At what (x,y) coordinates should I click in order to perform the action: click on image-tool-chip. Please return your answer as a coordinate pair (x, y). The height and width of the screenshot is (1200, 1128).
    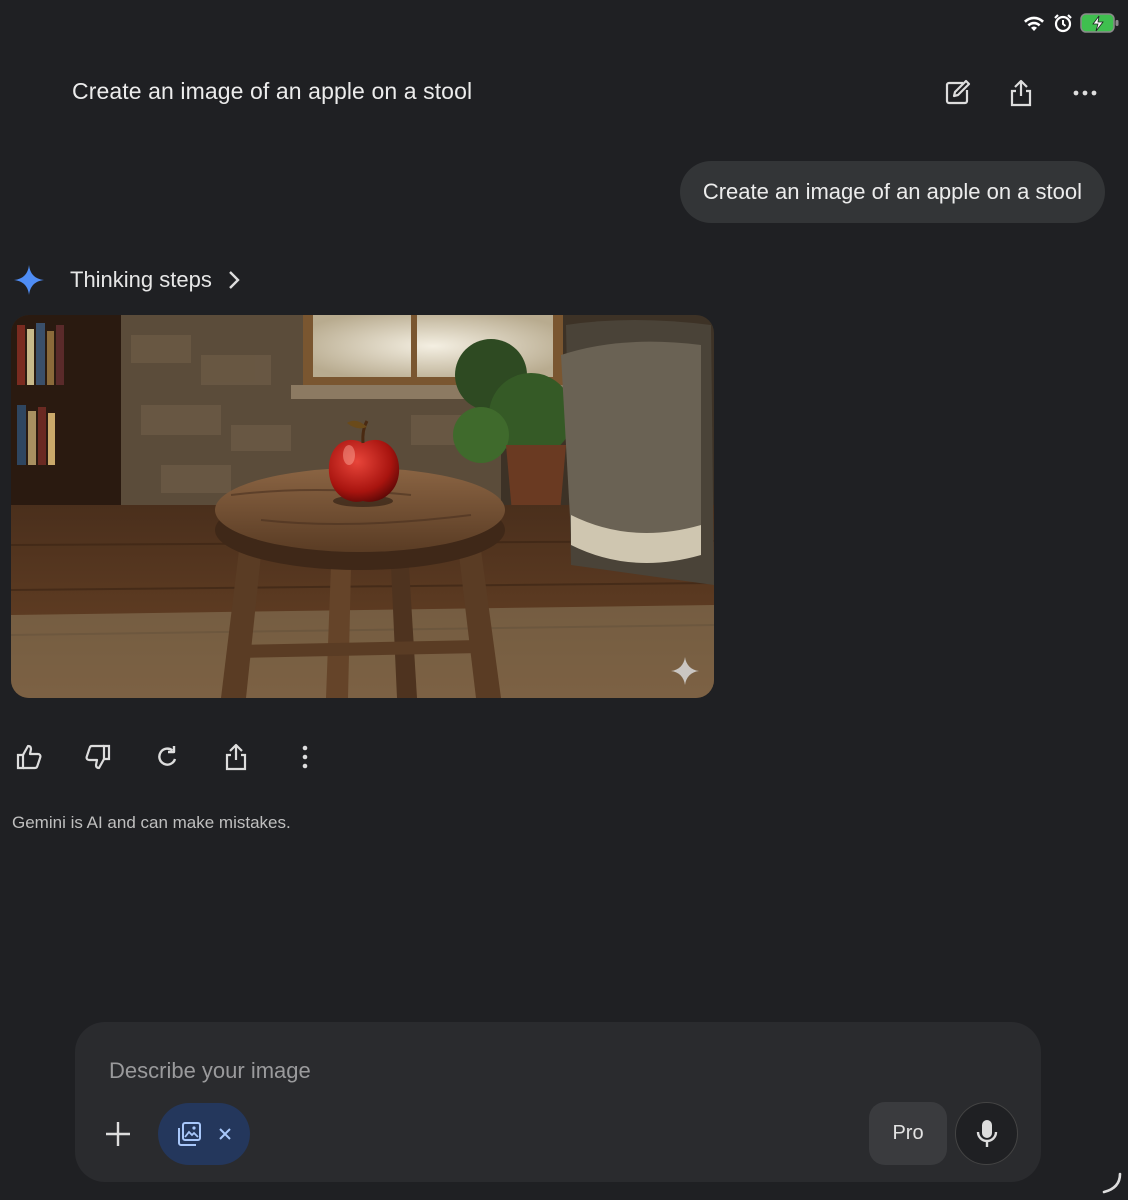
    Looking at the image, I should click on (204, 1134).